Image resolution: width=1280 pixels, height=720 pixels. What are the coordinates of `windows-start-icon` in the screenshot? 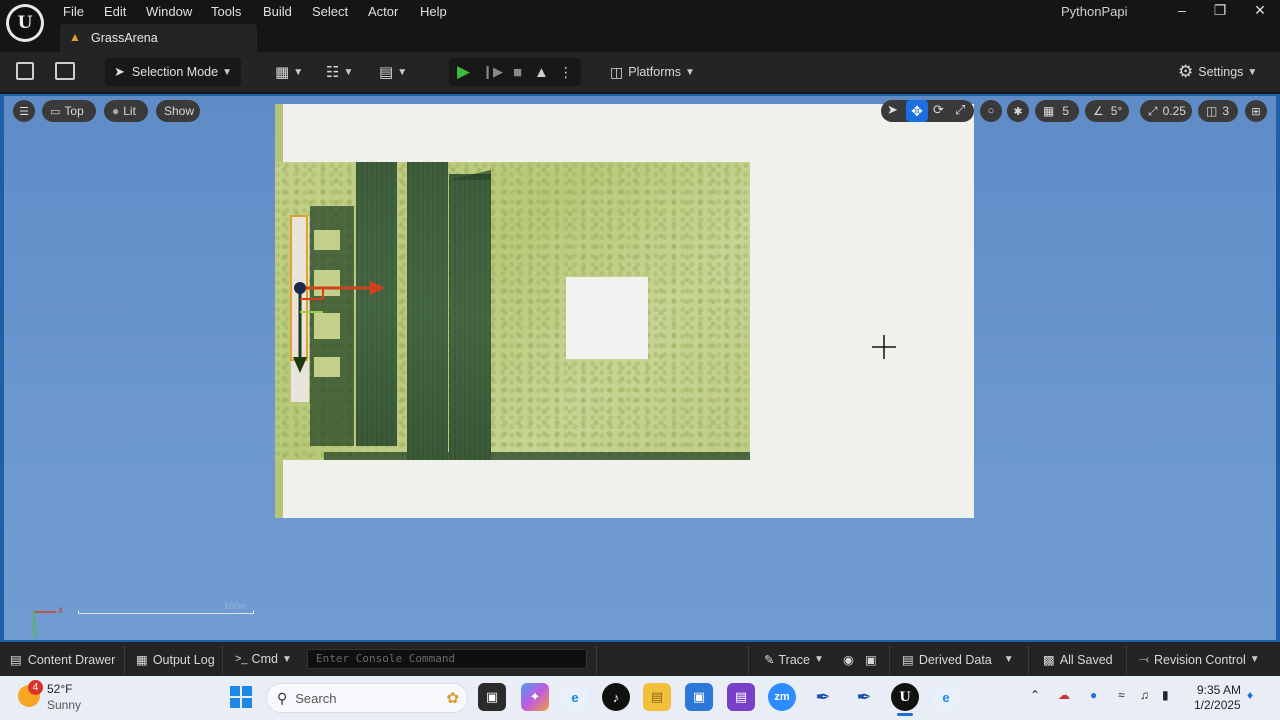 It's located at (241, 697).